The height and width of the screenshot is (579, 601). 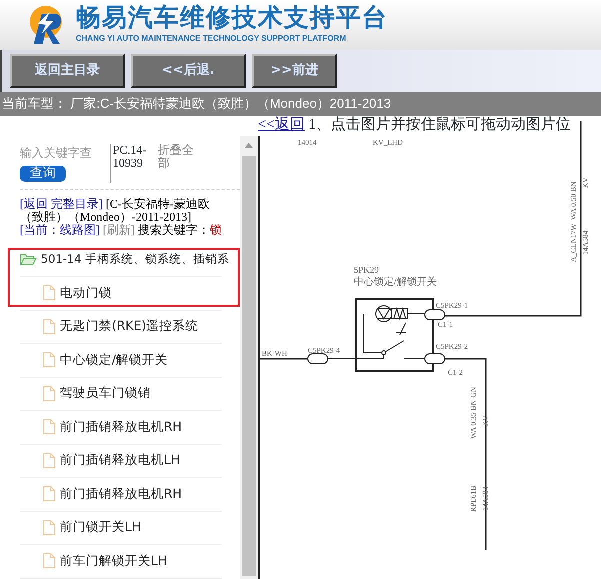 I want to click on nav-button: <<后退., so click(x=188, y=71).